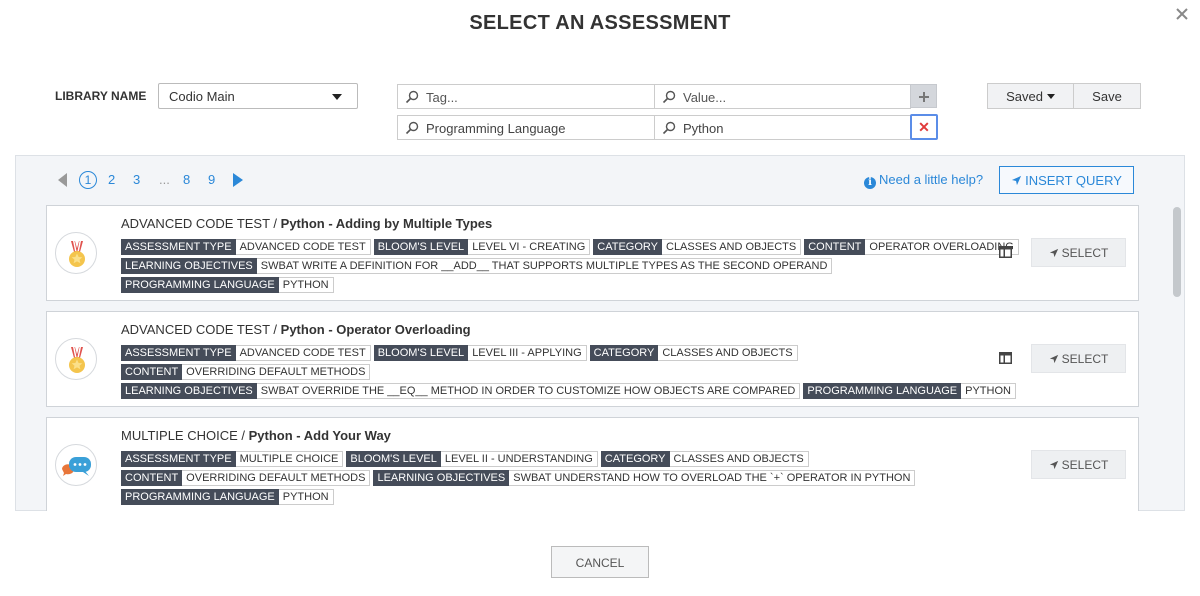 This screenshot has width=1200, height=596. Describe the element at coordinates (529, 247) in the screenshot. I see `tag-value: LEVEL VI - CREATING` at that location.